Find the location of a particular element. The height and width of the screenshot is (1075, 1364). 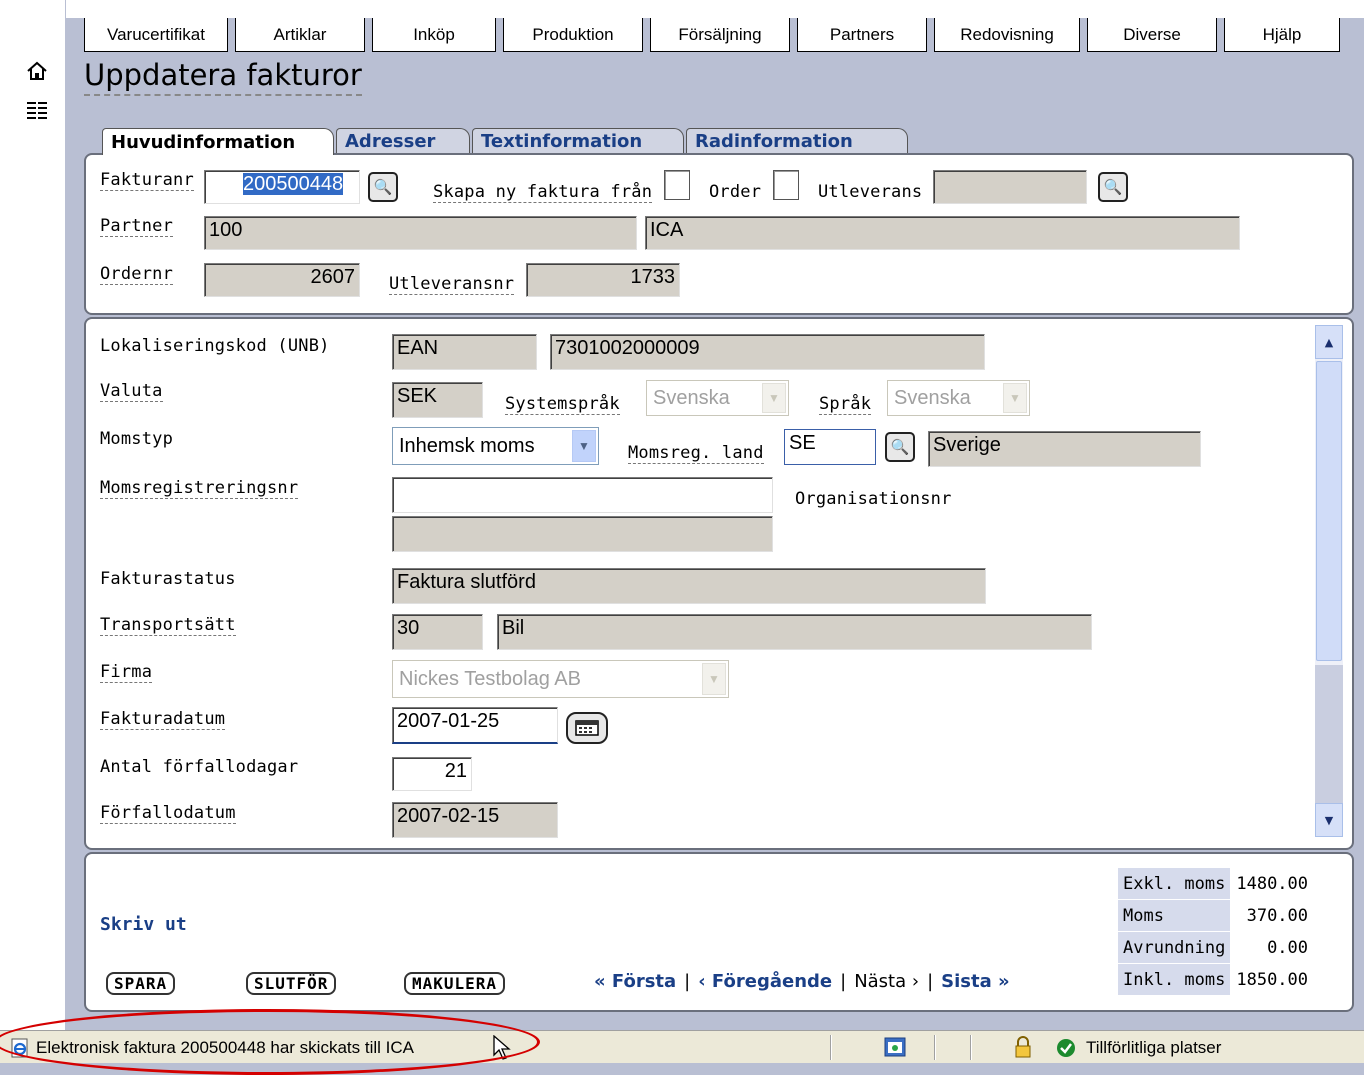

utleverans-radio is located at coordinates (786, 185).